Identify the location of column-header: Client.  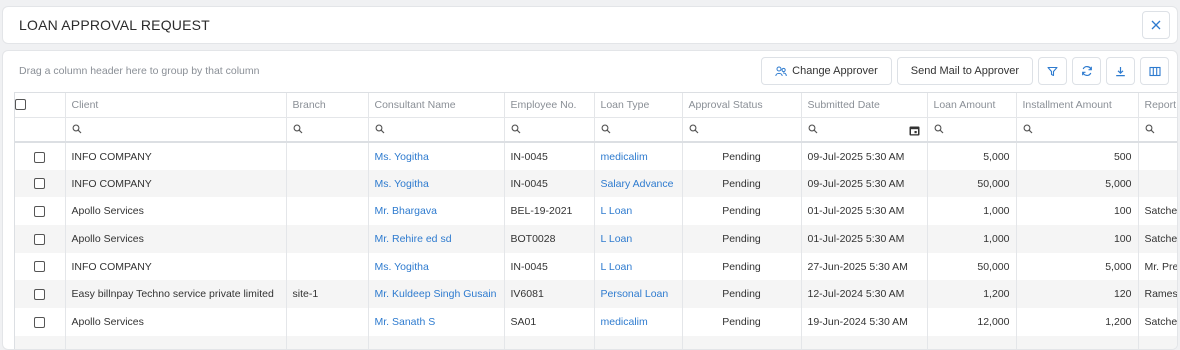
(176, 105).